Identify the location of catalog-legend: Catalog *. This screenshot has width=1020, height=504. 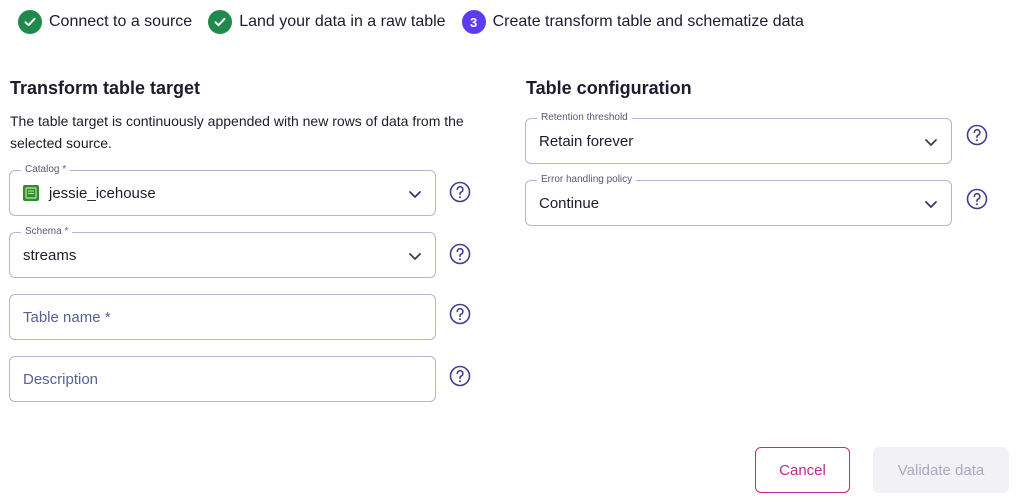
(46, 170).